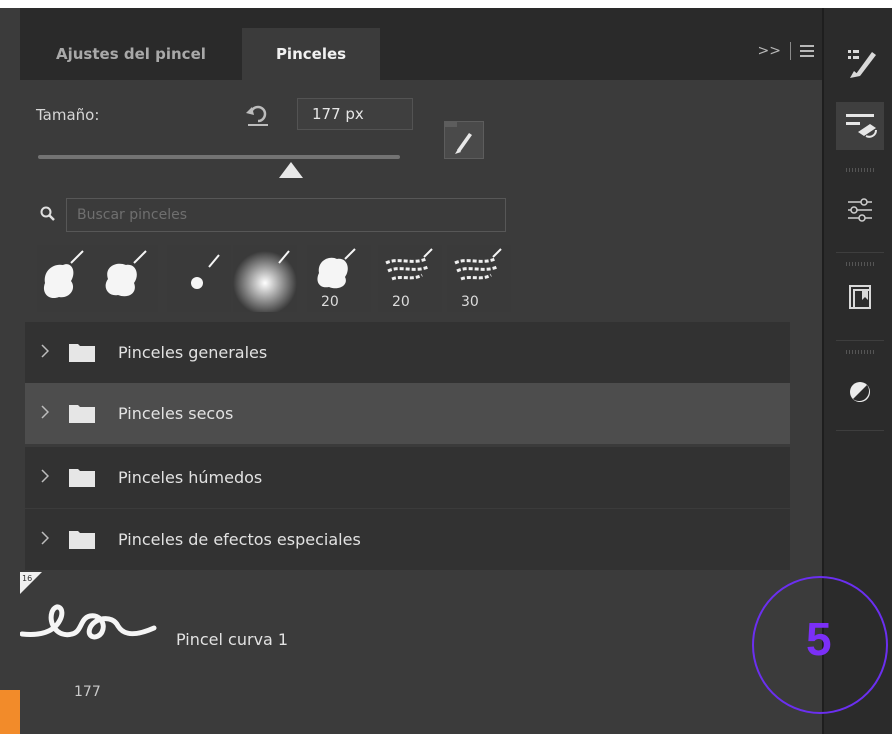  I want to click on badge-text: 16, so click(27, 578).